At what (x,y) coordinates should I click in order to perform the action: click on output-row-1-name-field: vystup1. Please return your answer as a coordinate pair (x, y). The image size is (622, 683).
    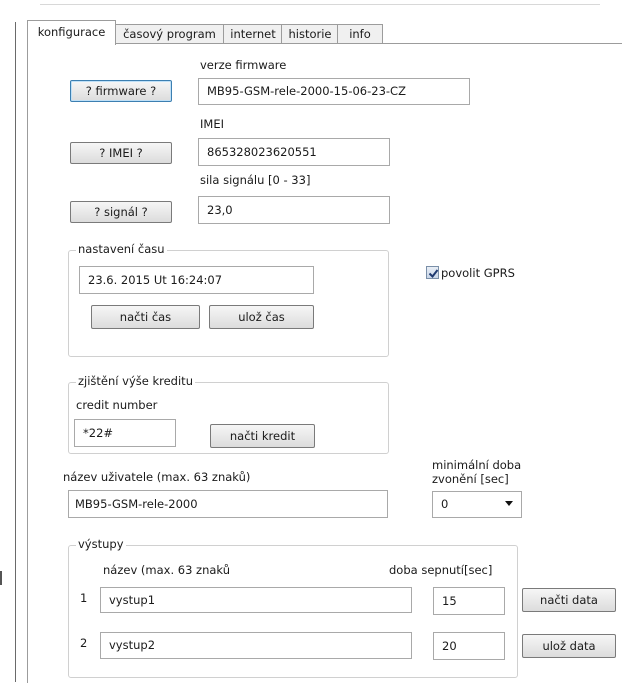
    Looking at the image, I should click on (256, 600).